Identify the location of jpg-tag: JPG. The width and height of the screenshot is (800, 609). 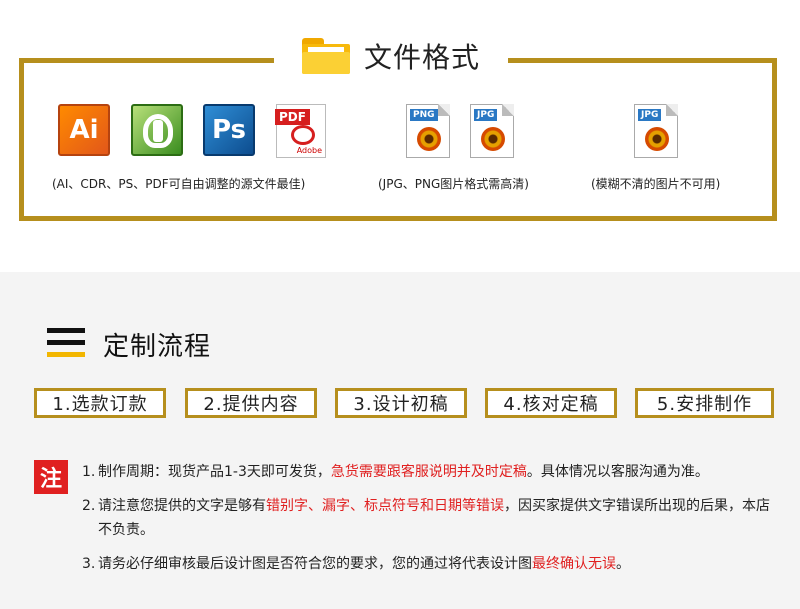
(486, 115).